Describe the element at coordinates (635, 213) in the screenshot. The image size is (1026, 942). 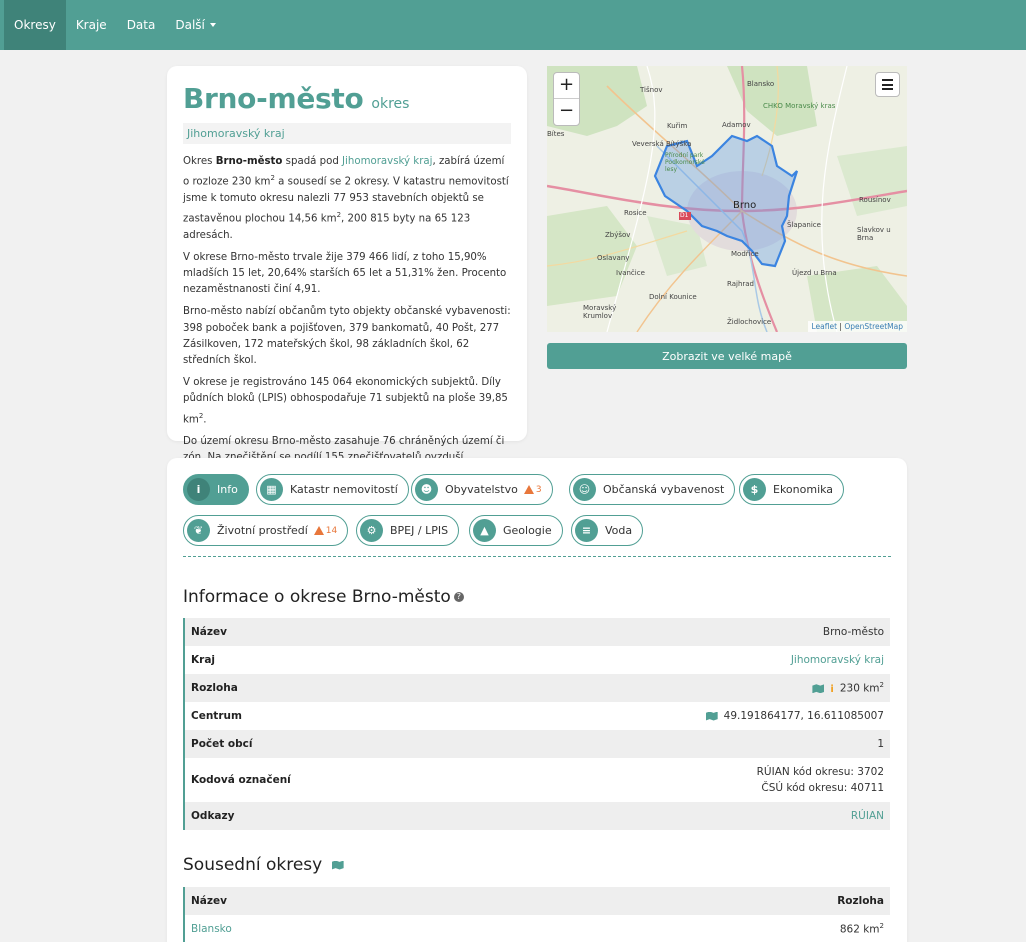
I see `map-label: Rosice` at that location.